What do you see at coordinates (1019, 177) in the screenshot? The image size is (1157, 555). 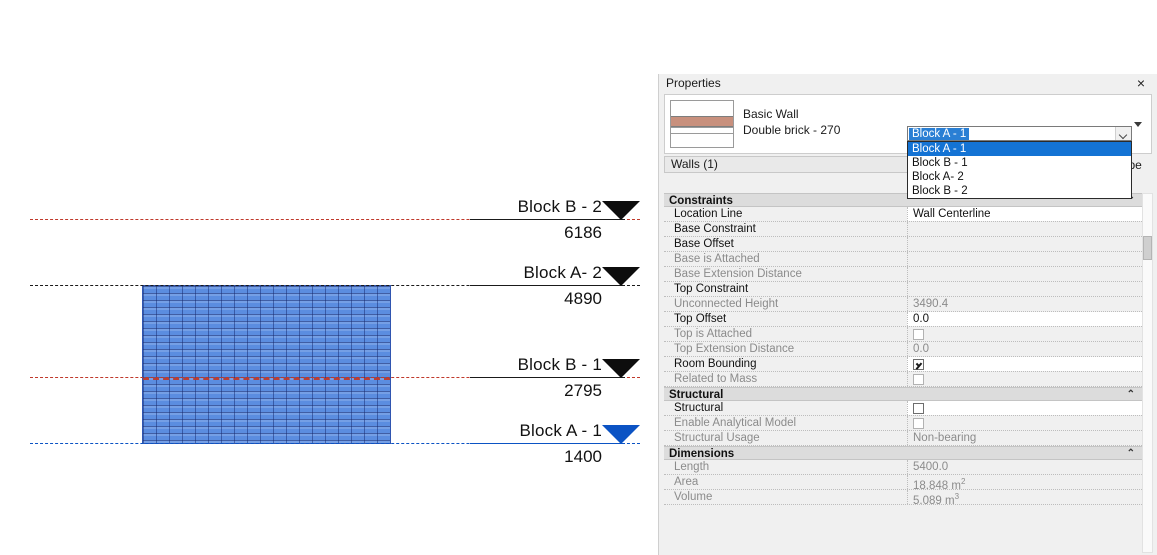 I see `dropdown-option: Block A- 2` at bounding box center [1019, 177].